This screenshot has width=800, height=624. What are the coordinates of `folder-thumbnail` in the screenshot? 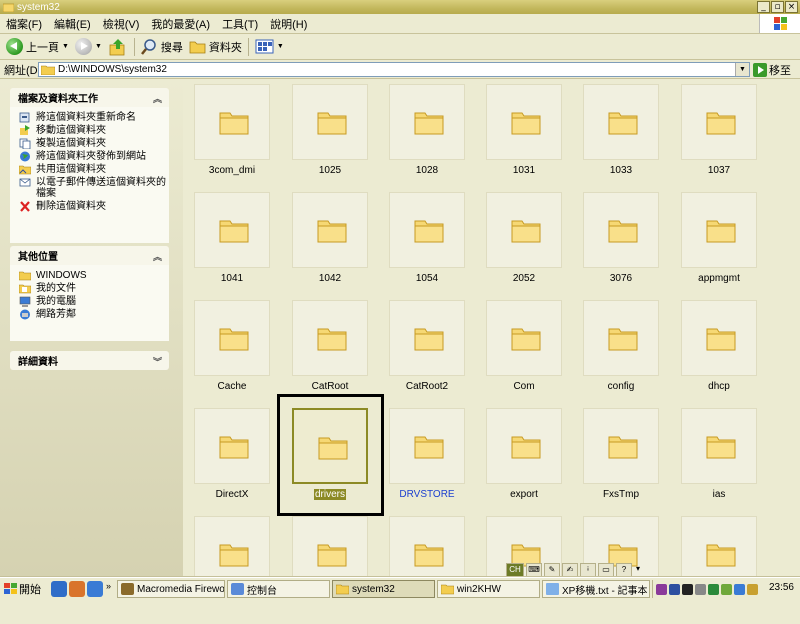 It's located at (719, 338).